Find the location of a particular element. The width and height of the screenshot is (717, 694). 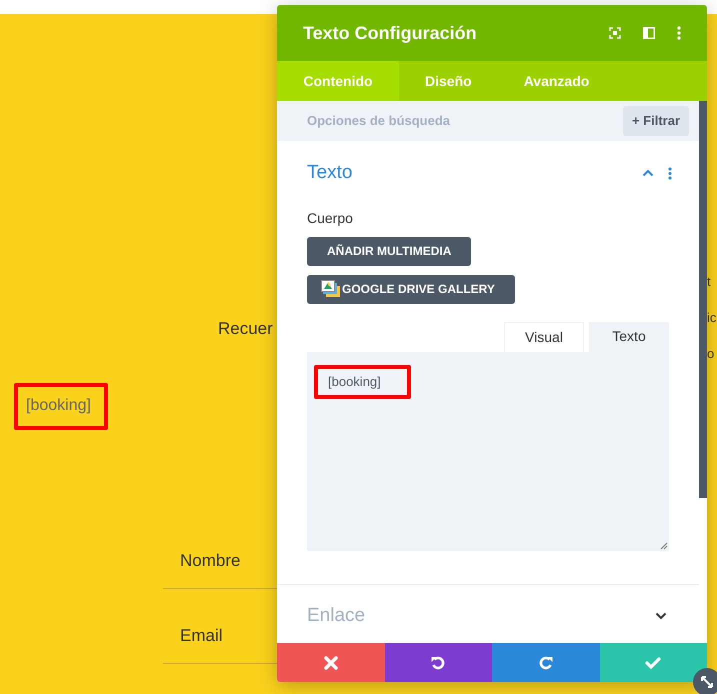

editor-text: [booking] is located at coordinates (362, 381).